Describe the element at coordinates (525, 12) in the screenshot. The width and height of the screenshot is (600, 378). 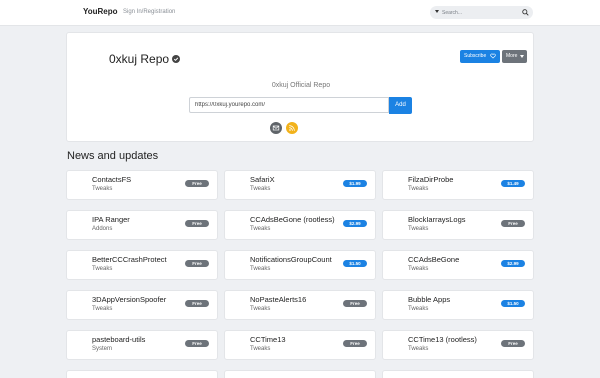
I see `search-icon` at that location.